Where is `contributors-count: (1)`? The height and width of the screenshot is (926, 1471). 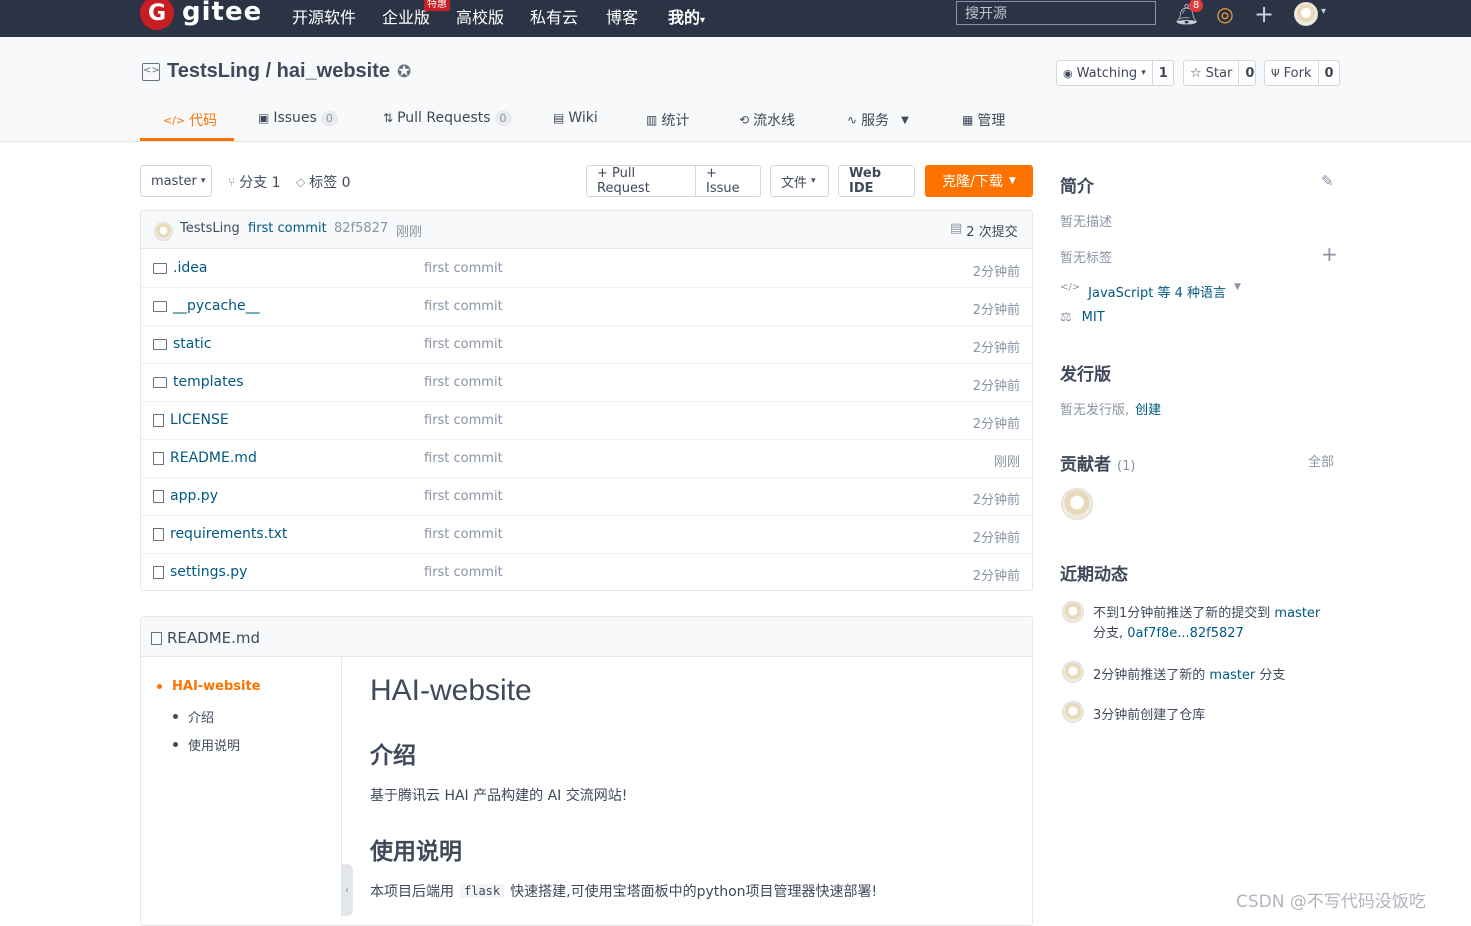 contributors-count: (1) is located at coordinates (1126, 466).